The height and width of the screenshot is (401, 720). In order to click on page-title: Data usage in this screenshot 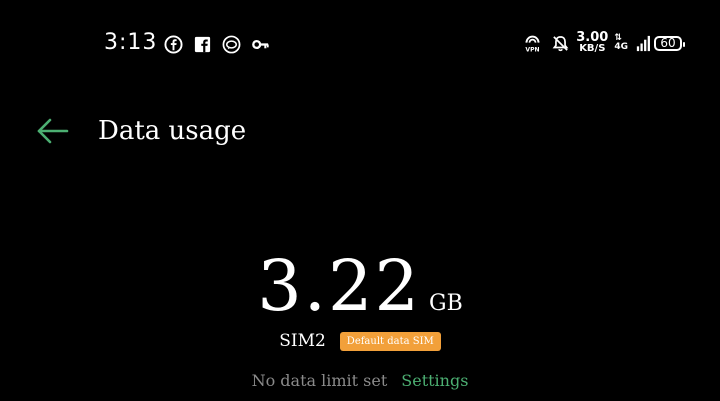, I will do `click(172, 131)`.